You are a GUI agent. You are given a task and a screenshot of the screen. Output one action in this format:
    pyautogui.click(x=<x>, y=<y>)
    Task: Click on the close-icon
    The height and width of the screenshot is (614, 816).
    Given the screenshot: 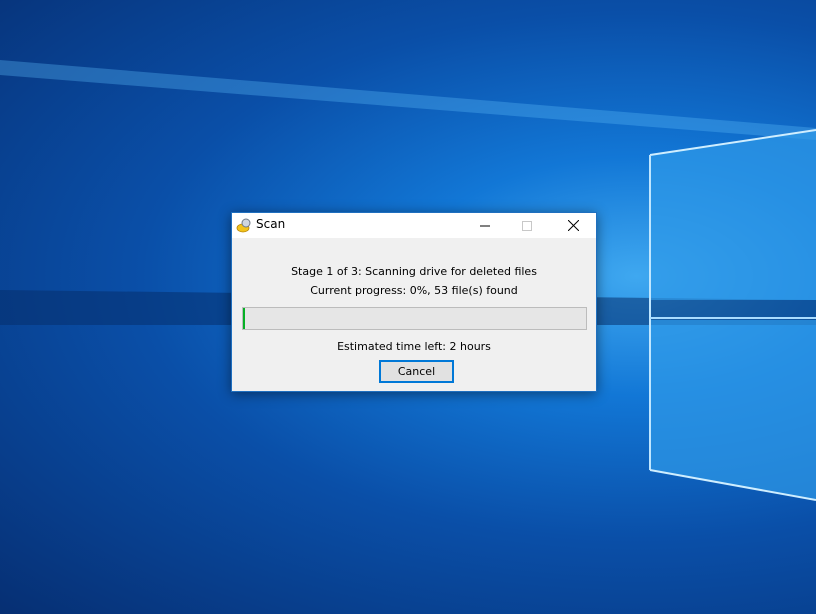 What is the action you would take?
    pyautogui.click(x=573, y=225)
    